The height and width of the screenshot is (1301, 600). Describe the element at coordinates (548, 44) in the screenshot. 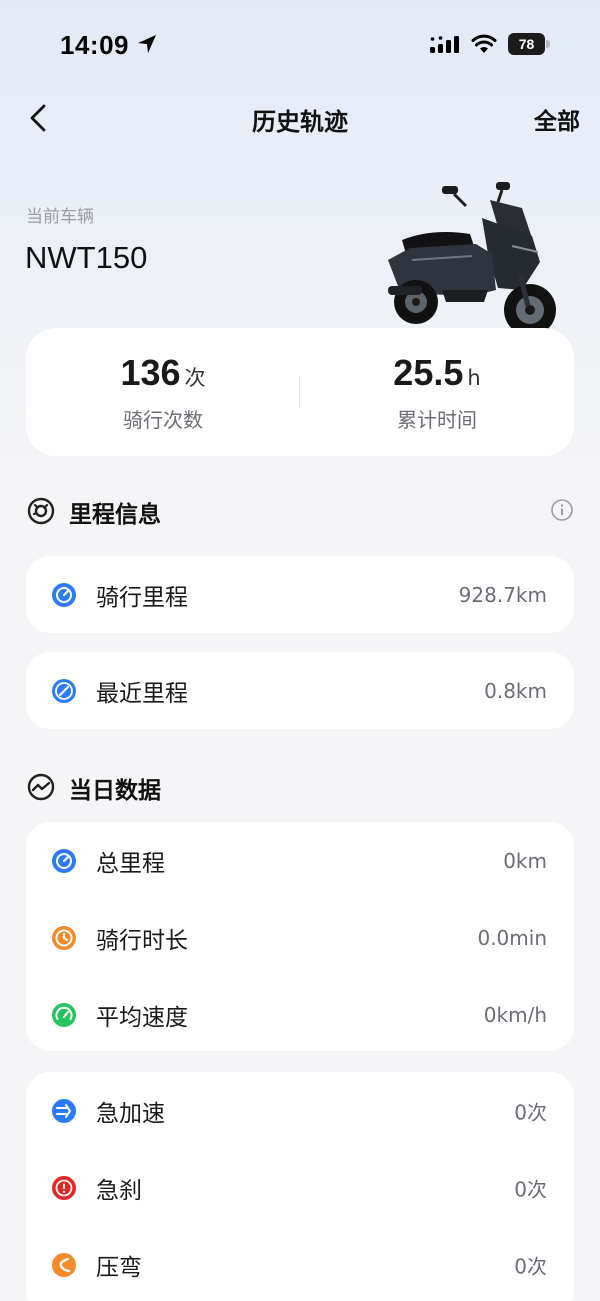

I see `battery-tip` at that location.